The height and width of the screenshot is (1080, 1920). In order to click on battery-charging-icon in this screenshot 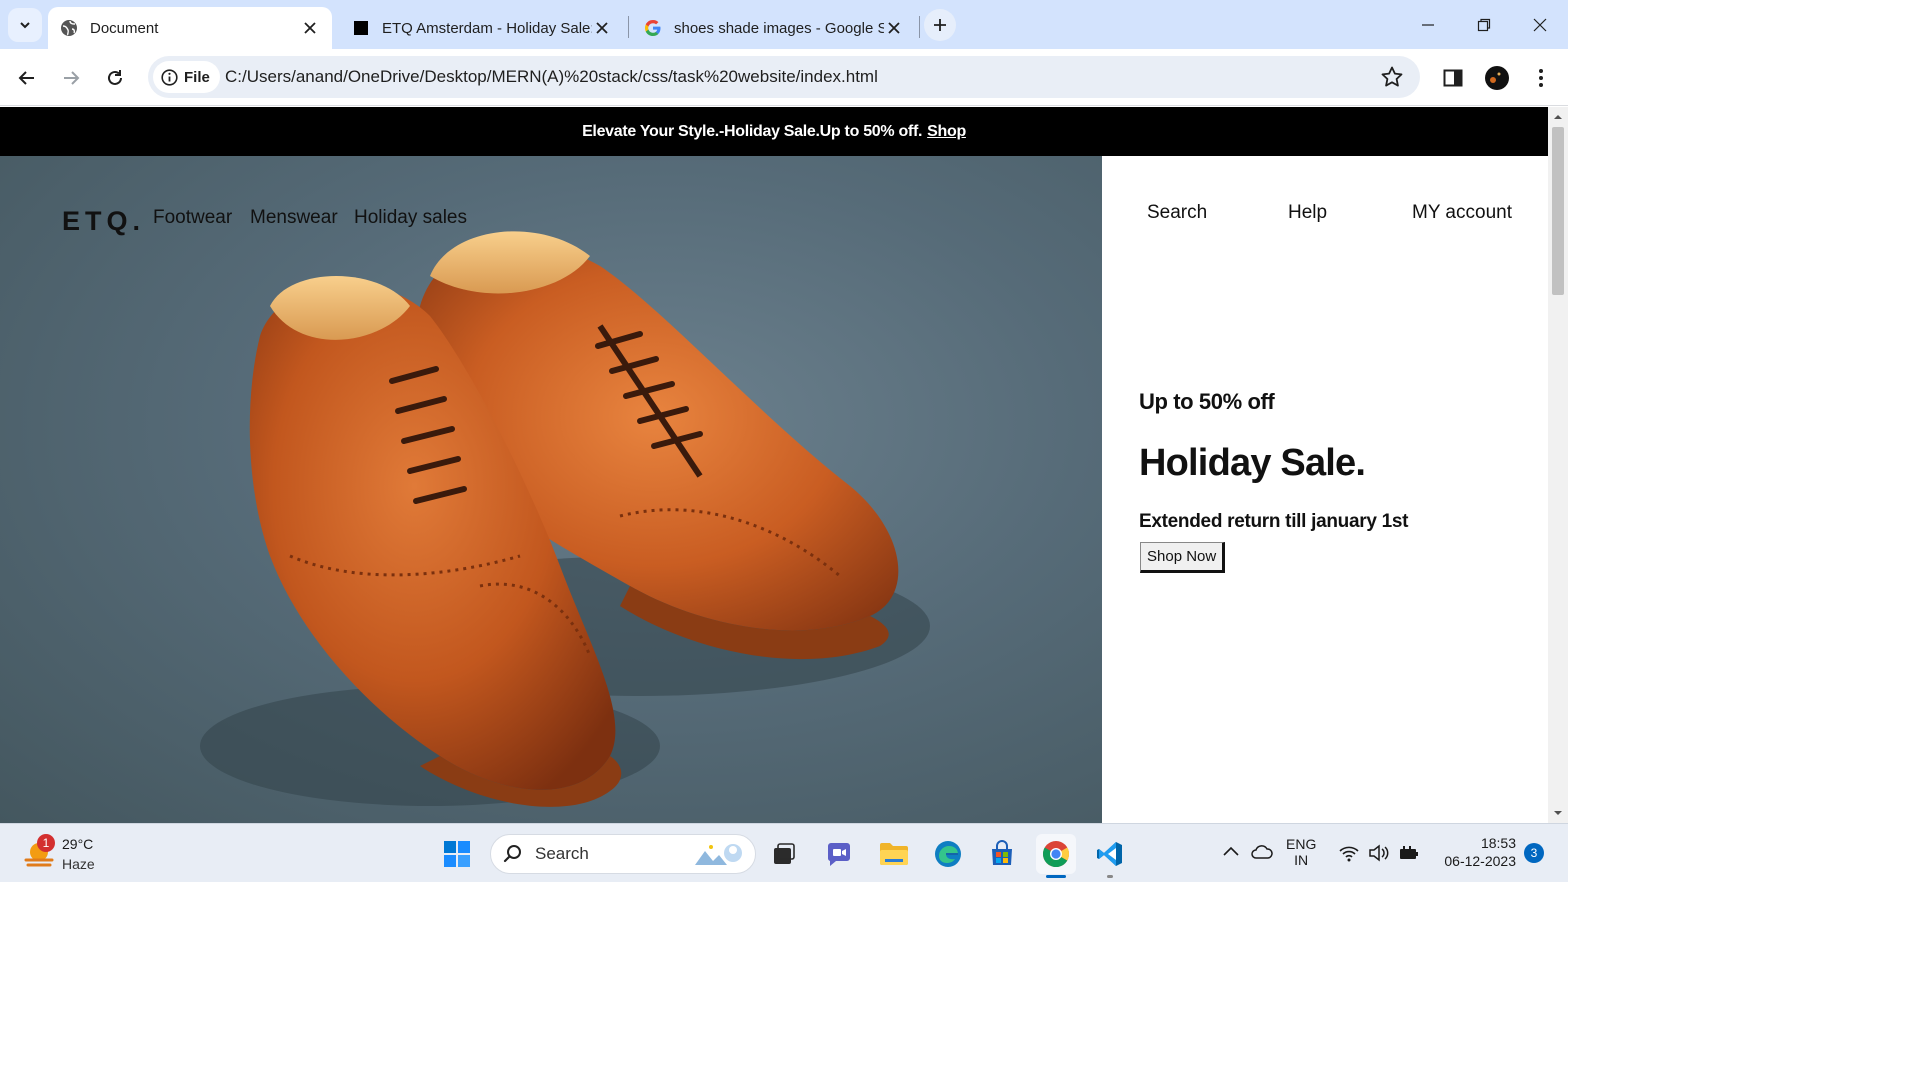, I will do `click(1409, 852)`.